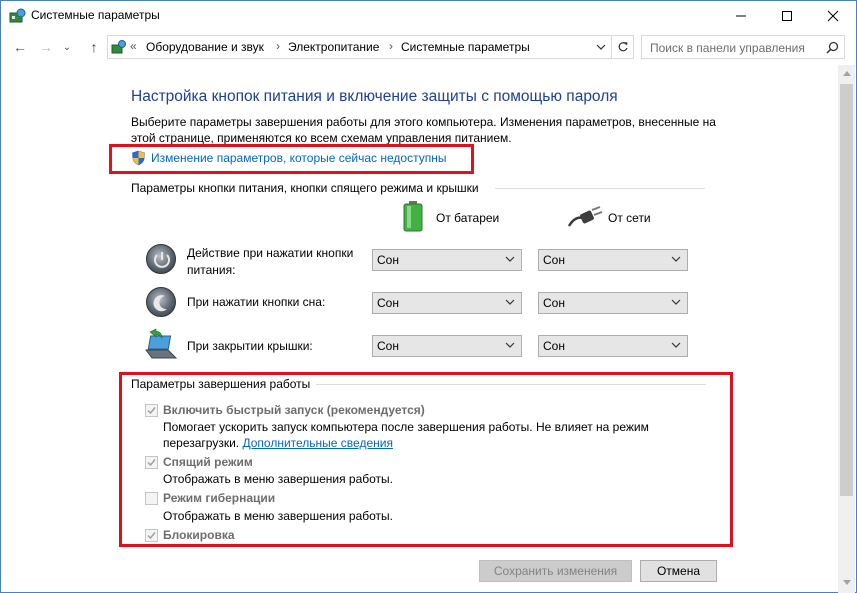  Describe the element at coordinates (219, 498) in the screenshot. I see `hibernate-label: Режим гибернации` at that location.